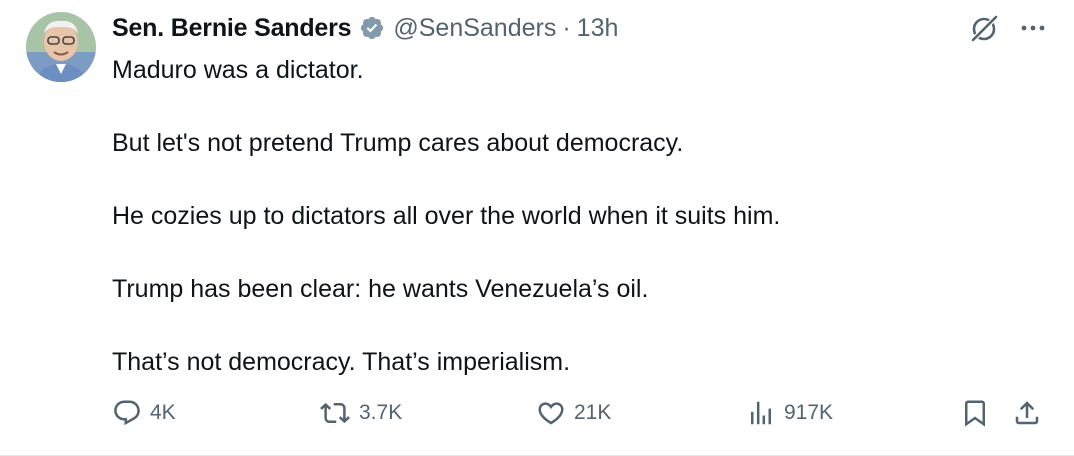 This screenshot has height=456, width=1074. I want to click on reply-button: 4K, so click(144, 413).